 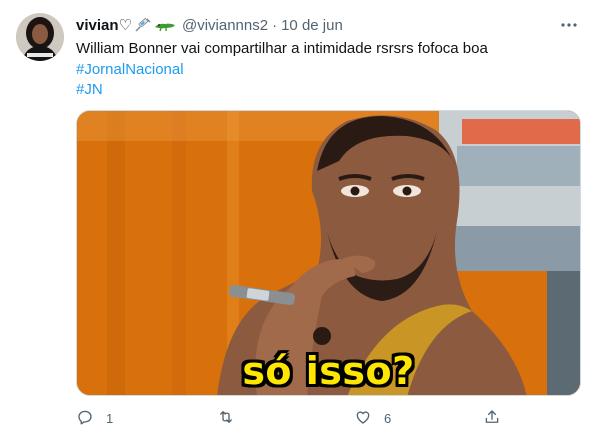 I want to click on like-icon, so click(x=363, y=418).